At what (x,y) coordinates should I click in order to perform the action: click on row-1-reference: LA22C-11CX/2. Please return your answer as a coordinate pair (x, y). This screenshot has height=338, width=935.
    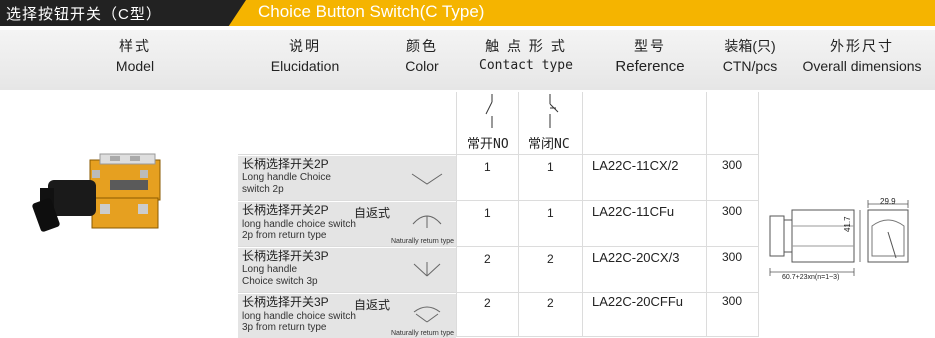
    Looking at the image, I should click on (635, 165).